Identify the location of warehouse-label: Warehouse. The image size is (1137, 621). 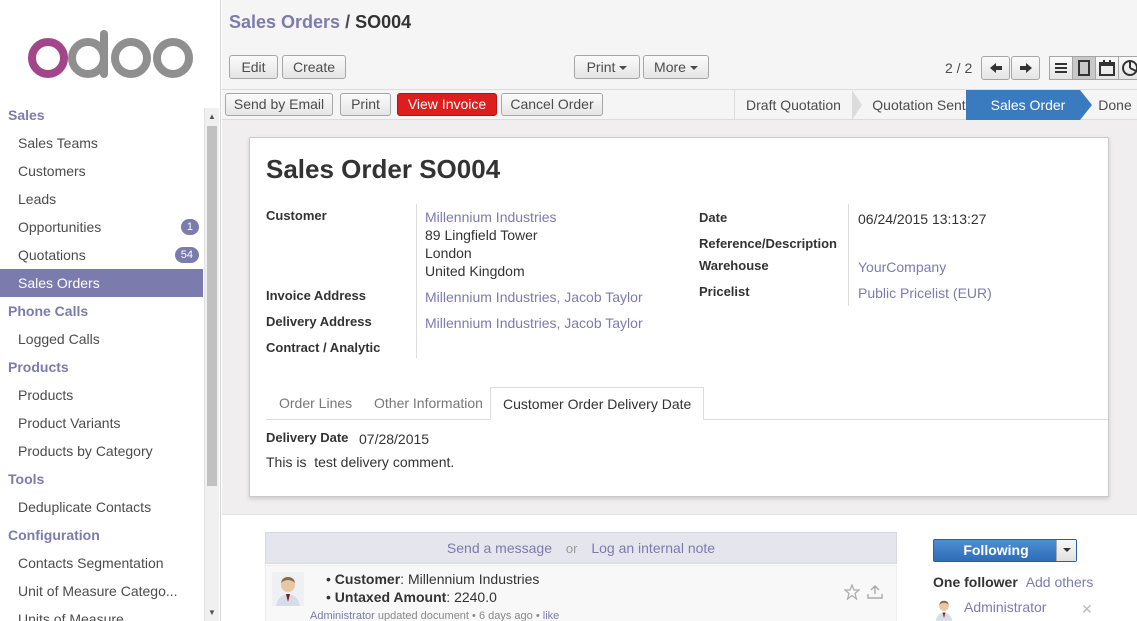
(734, 265).